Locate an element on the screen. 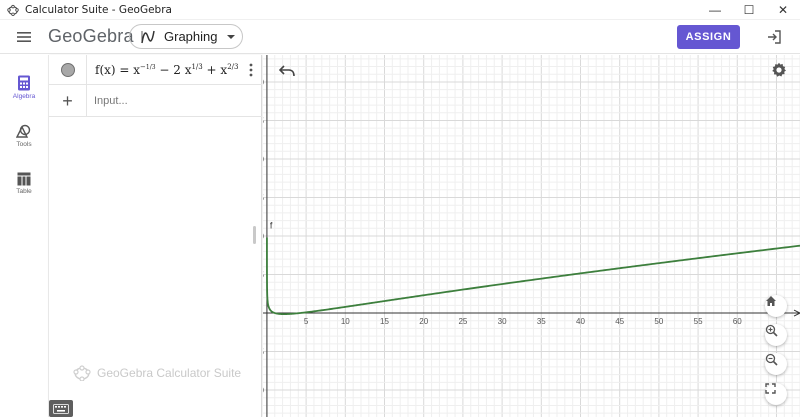 Image resolution: width=800 pixels, height=417 pixels. undo-icon is located at coordinates (287, 71).